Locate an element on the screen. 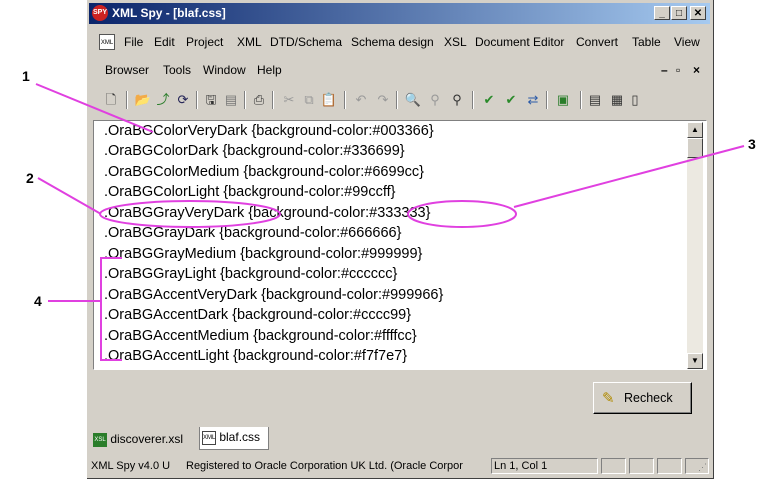 The width and height of the screenshot is (771, 481). callout-3-leader is located at coordinates (629, 176).